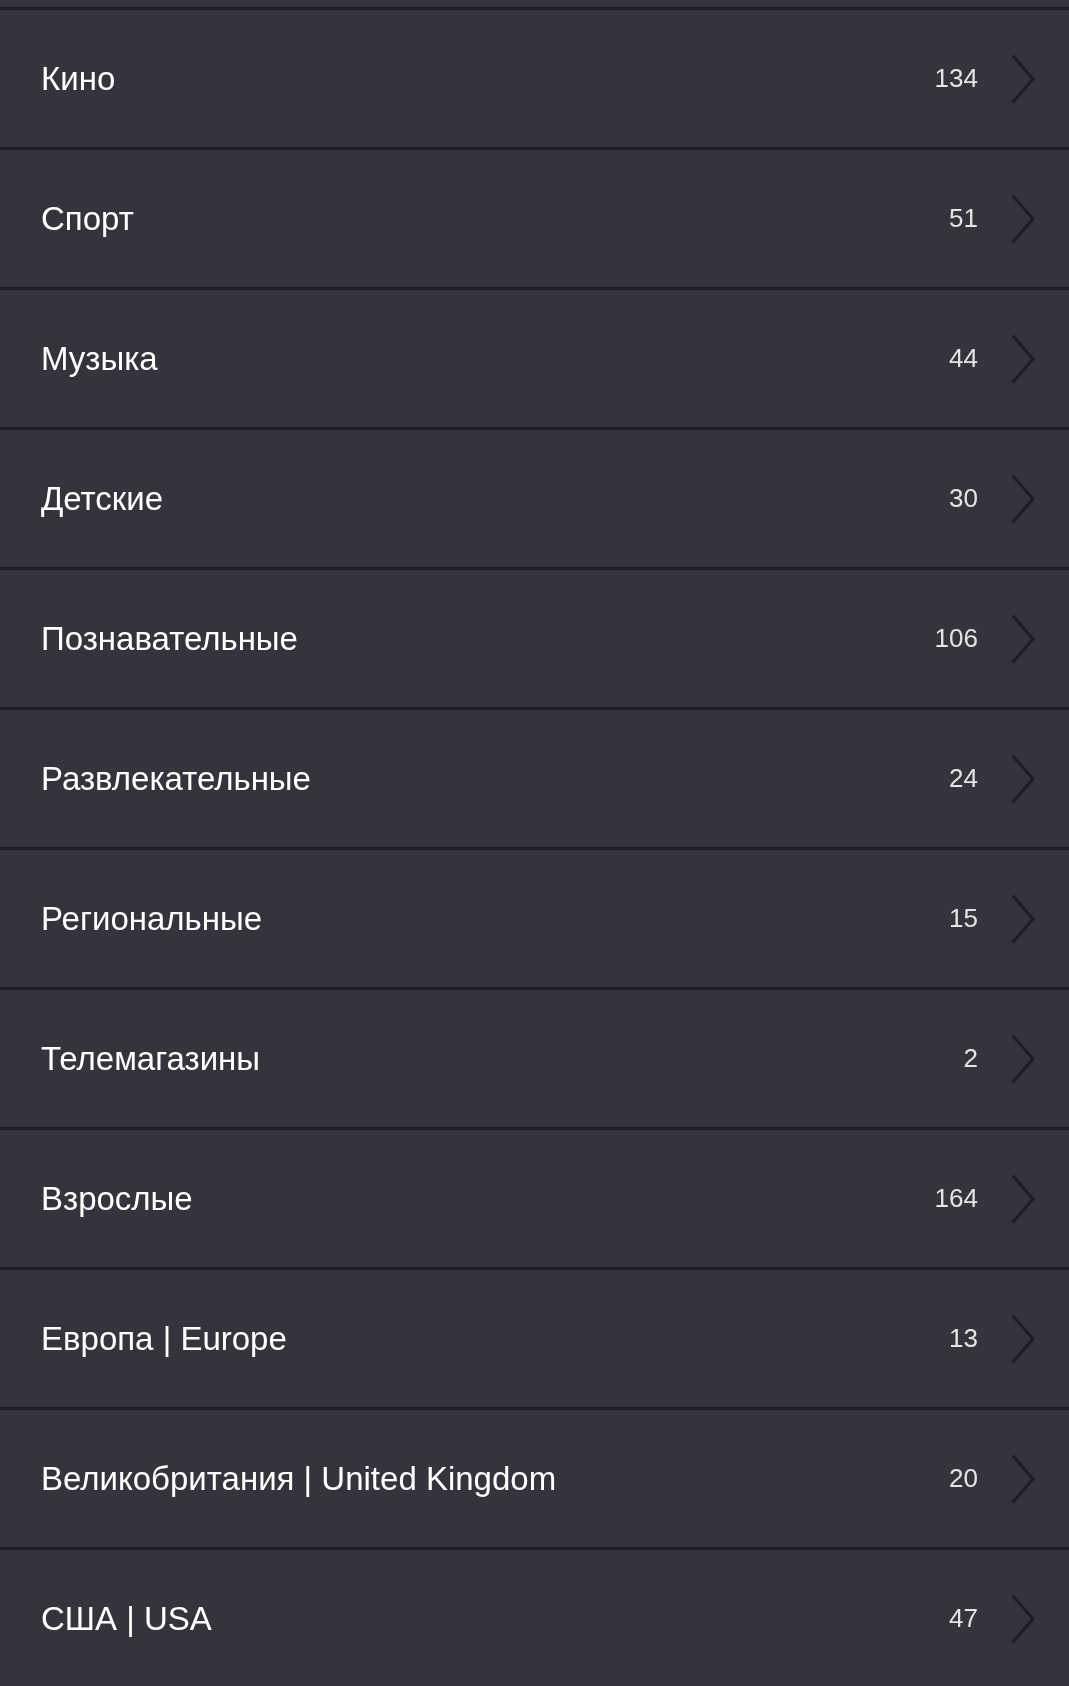 Image resolution: width=1069 pixels, height=1686 pixels. I want to click on category-row: Телемагазины 2, so click(534, 1058).